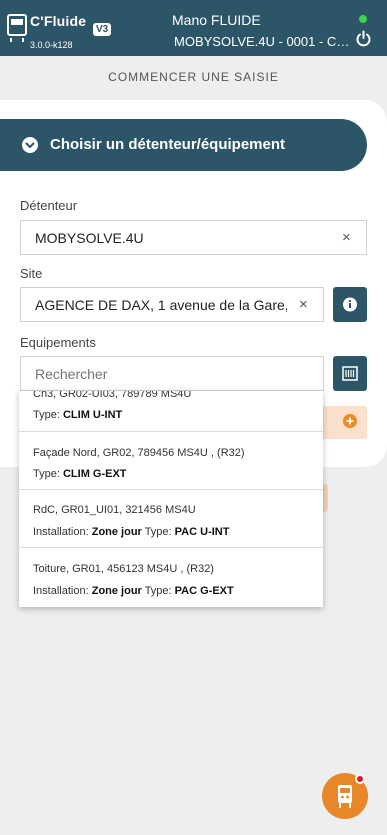 The image size is (387, 835). What do you see at coordinates (114, 510) in the screenshot?
I see `item-title: RdC, GR01_UI01, 321456 MS4U` at bounding box center [114, 510].